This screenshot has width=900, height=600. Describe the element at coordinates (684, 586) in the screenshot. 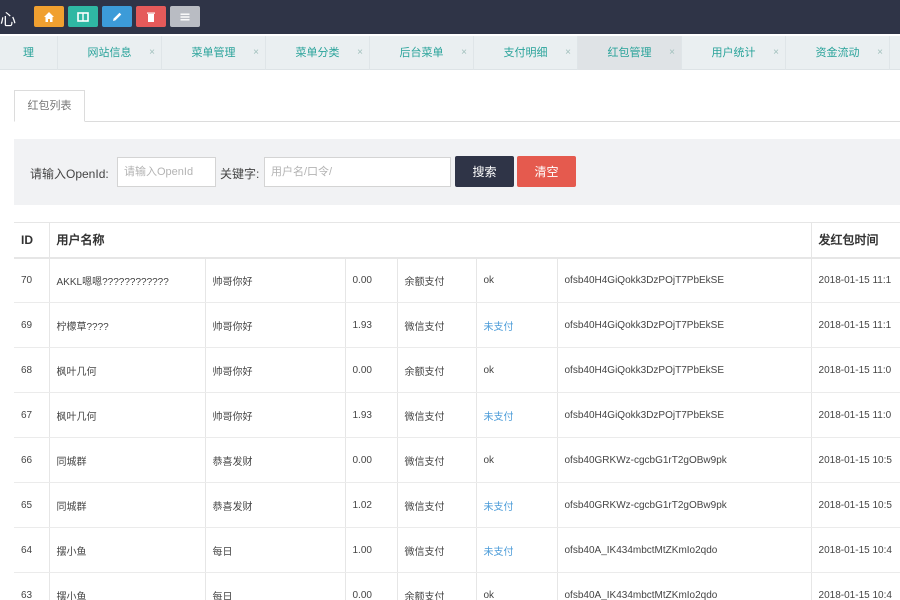

I see `cell-openid: ofsb40A_IK434mbctMtZKmIo2qdo` at that location.